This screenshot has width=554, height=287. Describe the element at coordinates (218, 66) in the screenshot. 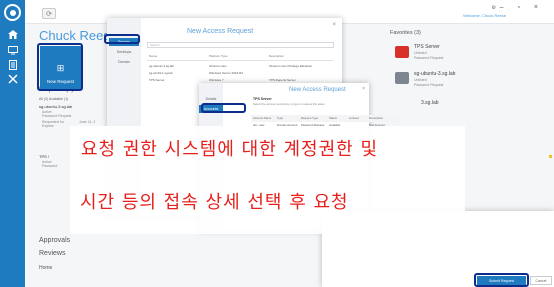

I see `cell: Ubuntu Linux` at that location.